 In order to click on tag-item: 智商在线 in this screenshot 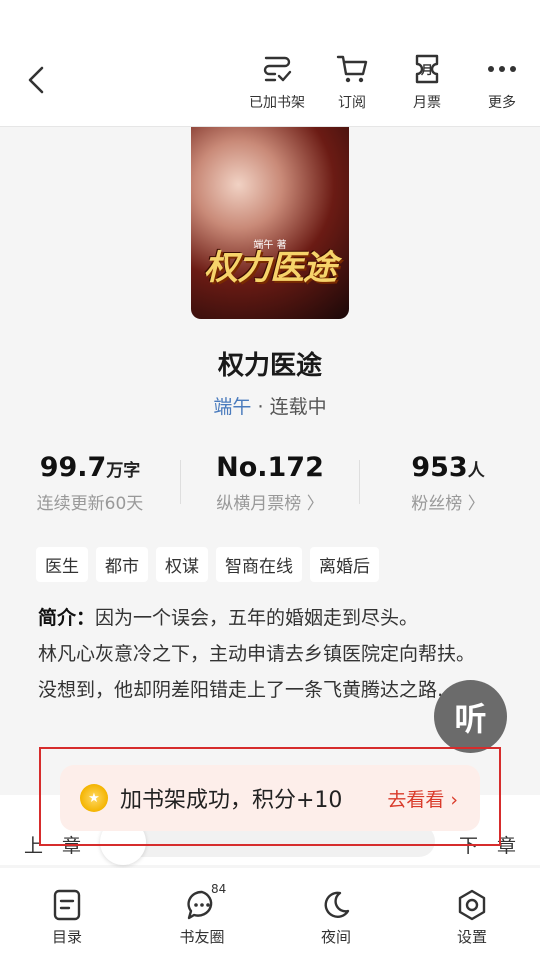, I will do `click(259, 564)`.